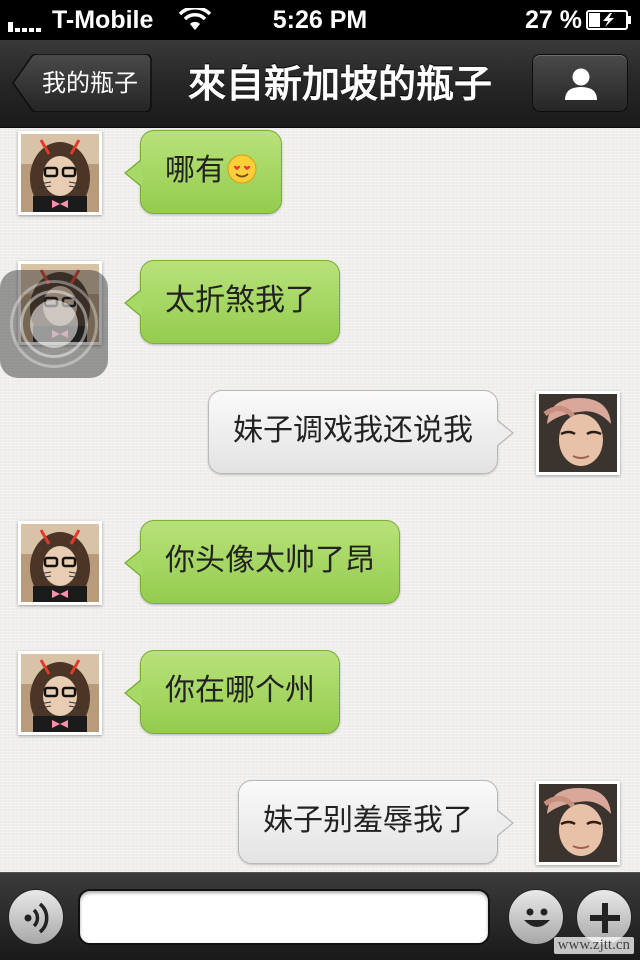 The height and width of the screenshot is (960, 640). Describe the element at coordinates (593, 945) in the screenshot. I see `watermark: www.zjtt.cn` at that location.